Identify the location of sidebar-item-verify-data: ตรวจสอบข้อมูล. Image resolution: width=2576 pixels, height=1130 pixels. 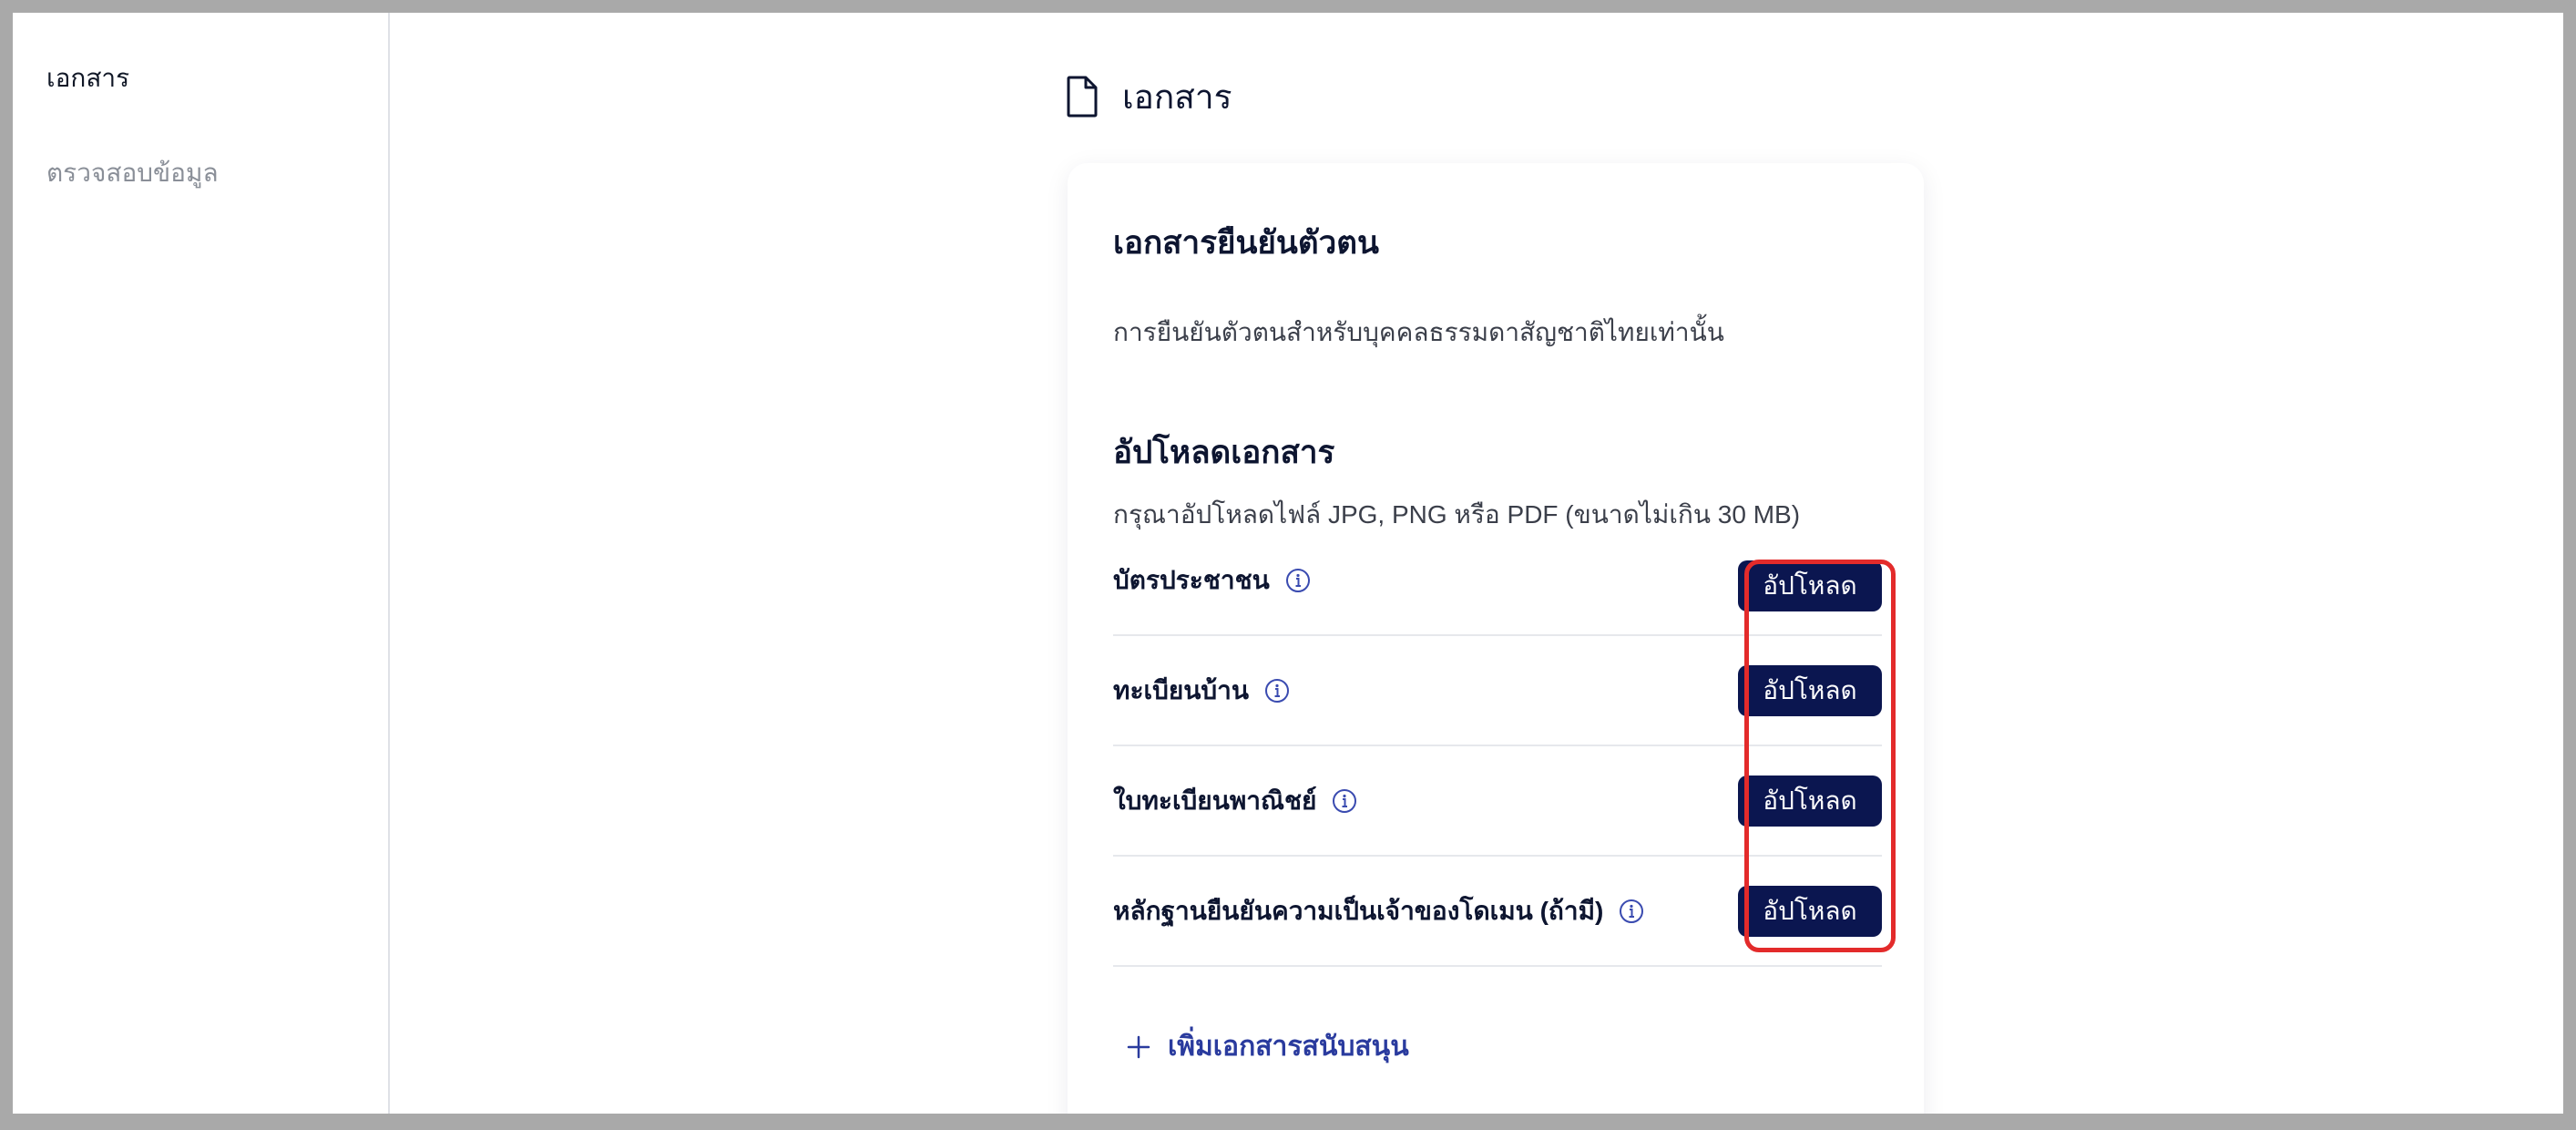
(132, 173).